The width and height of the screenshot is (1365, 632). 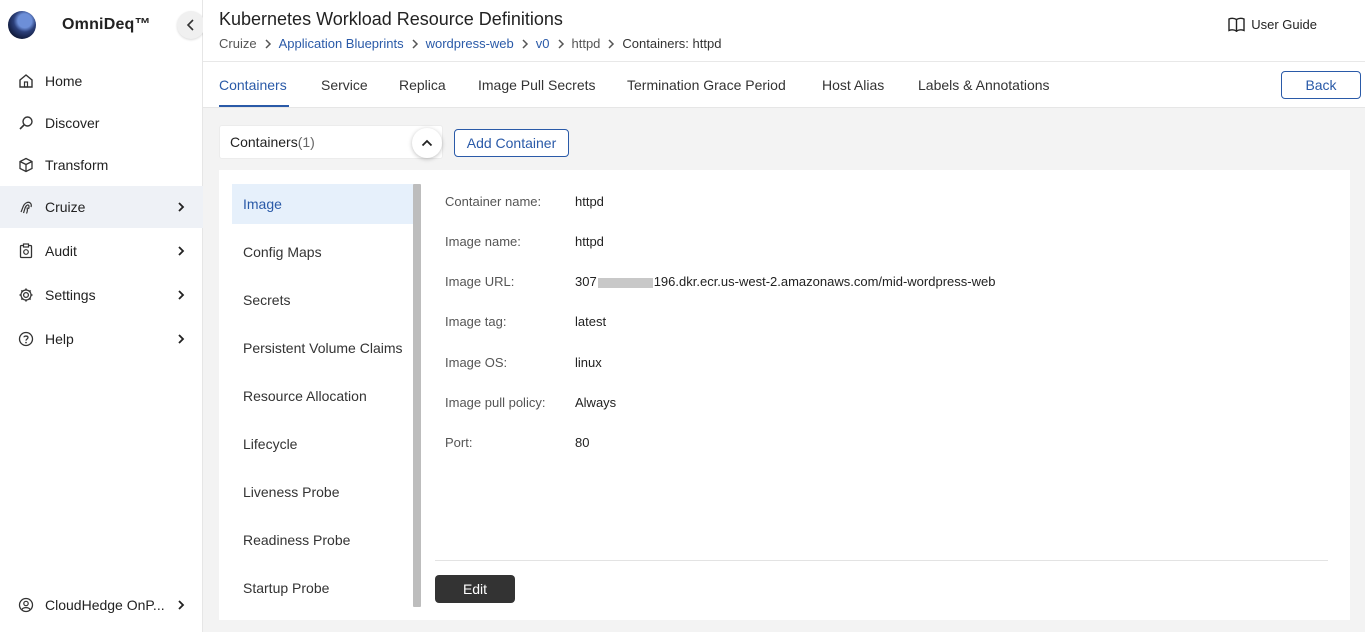 I want to click on detail-key: Container name:, so click(x=493, y=201).